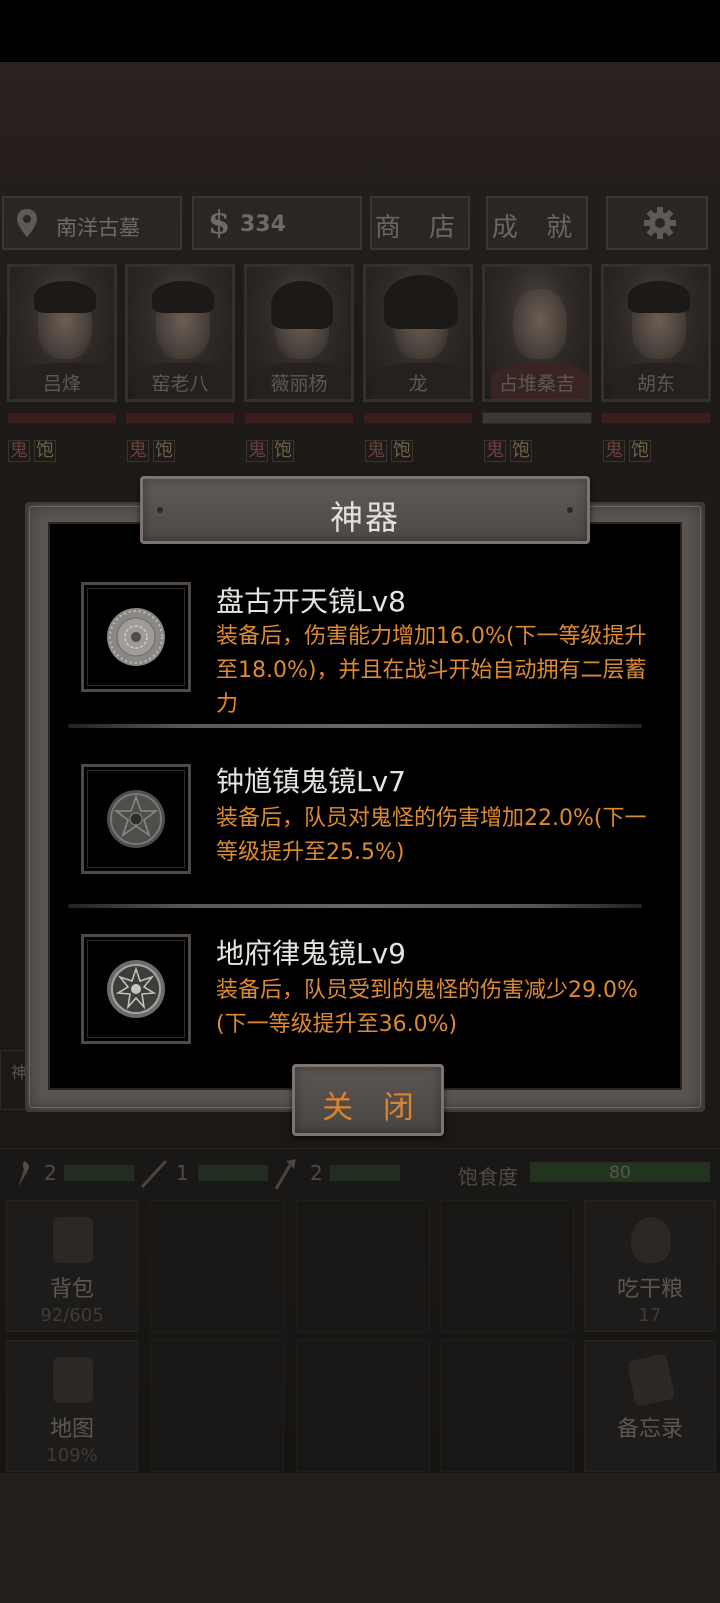 This screenshot has width=720, height=1603. Describe the element at coordinates (311, 601) in the screenshot. I see `artifact-name: 盘古开天镜Lv8` at that location.